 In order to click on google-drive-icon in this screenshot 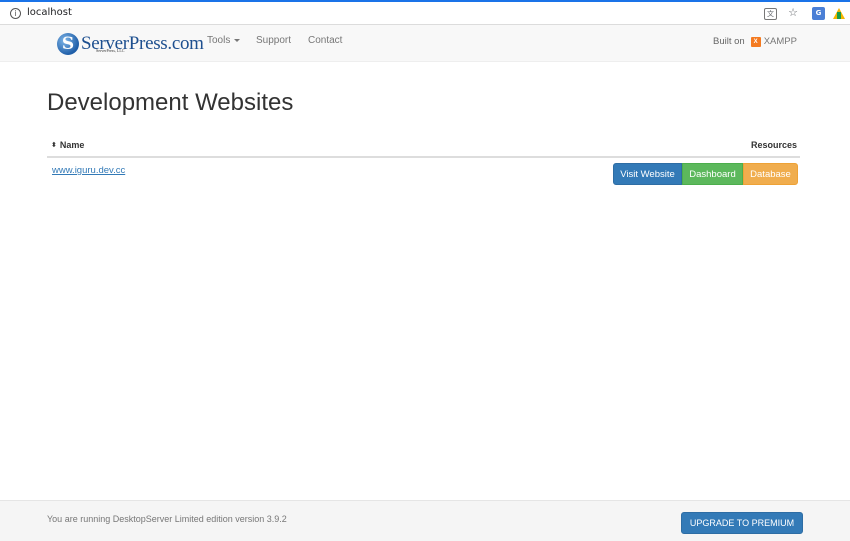, I will do `click(839, 13)`.